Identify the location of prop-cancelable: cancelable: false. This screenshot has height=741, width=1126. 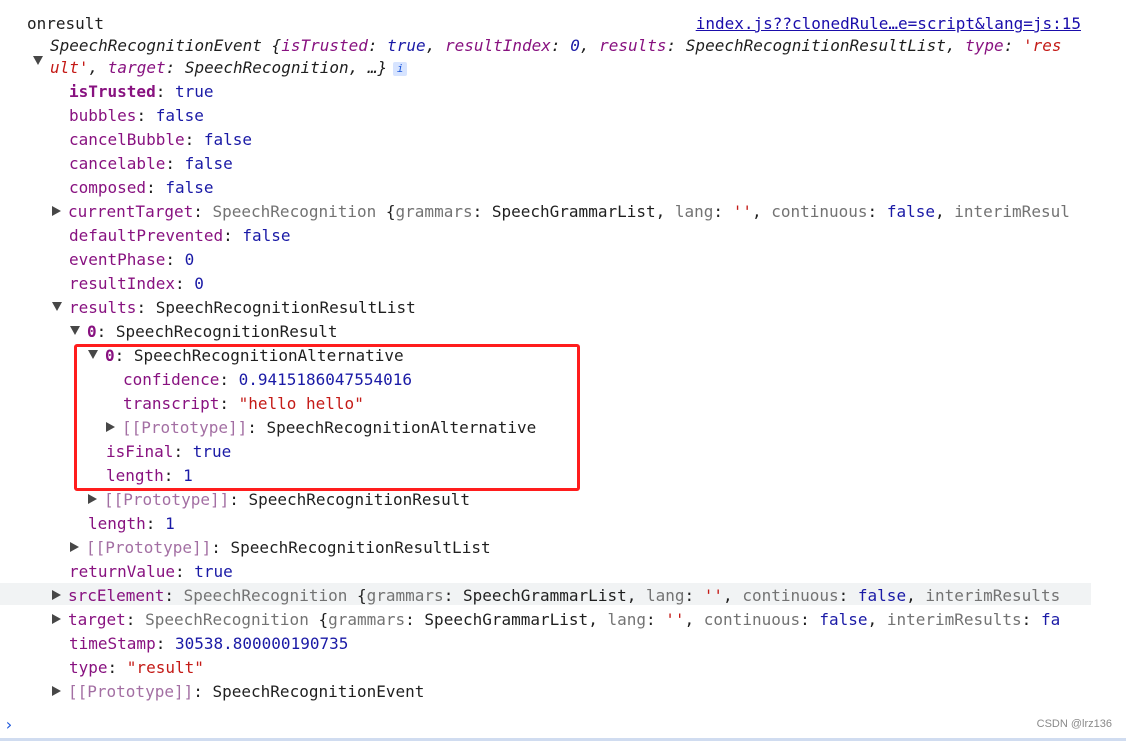
(151, 163).